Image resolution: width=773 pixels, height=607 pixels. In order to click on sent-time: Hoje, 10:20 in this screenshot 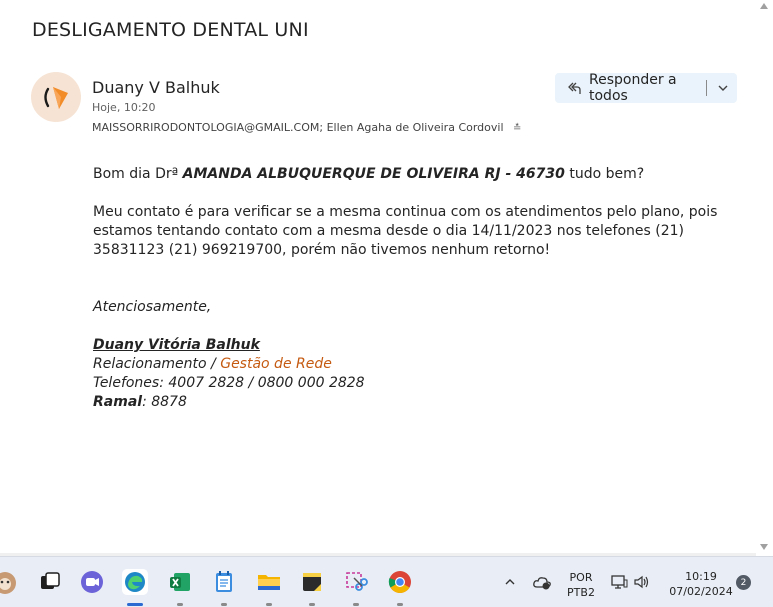, I will do `click(124, 107)`.